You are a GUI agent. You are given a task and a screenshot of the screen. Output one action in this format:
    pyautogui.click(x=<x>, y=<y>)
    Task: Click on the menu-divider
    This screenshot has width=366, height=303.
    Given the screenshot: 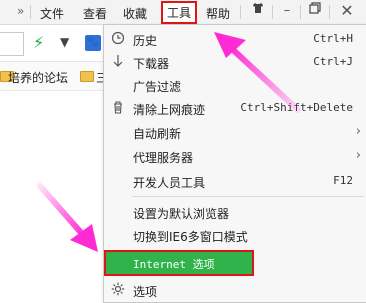 What is the action you would take?
    pyautogui.click(x=248, y=196)
    